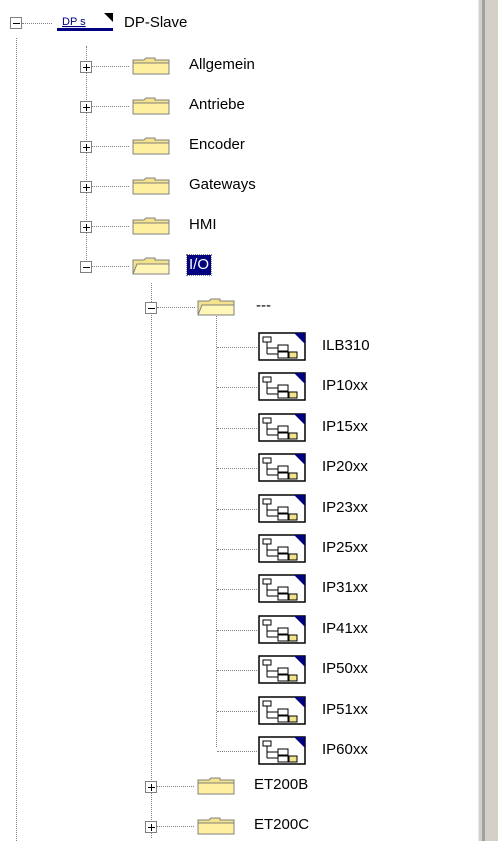 This screenshot has width=498, height=841. Describe the element at coordinates (222, 64) in the screenshot. I see `tree-label: Allgemein` at that location.